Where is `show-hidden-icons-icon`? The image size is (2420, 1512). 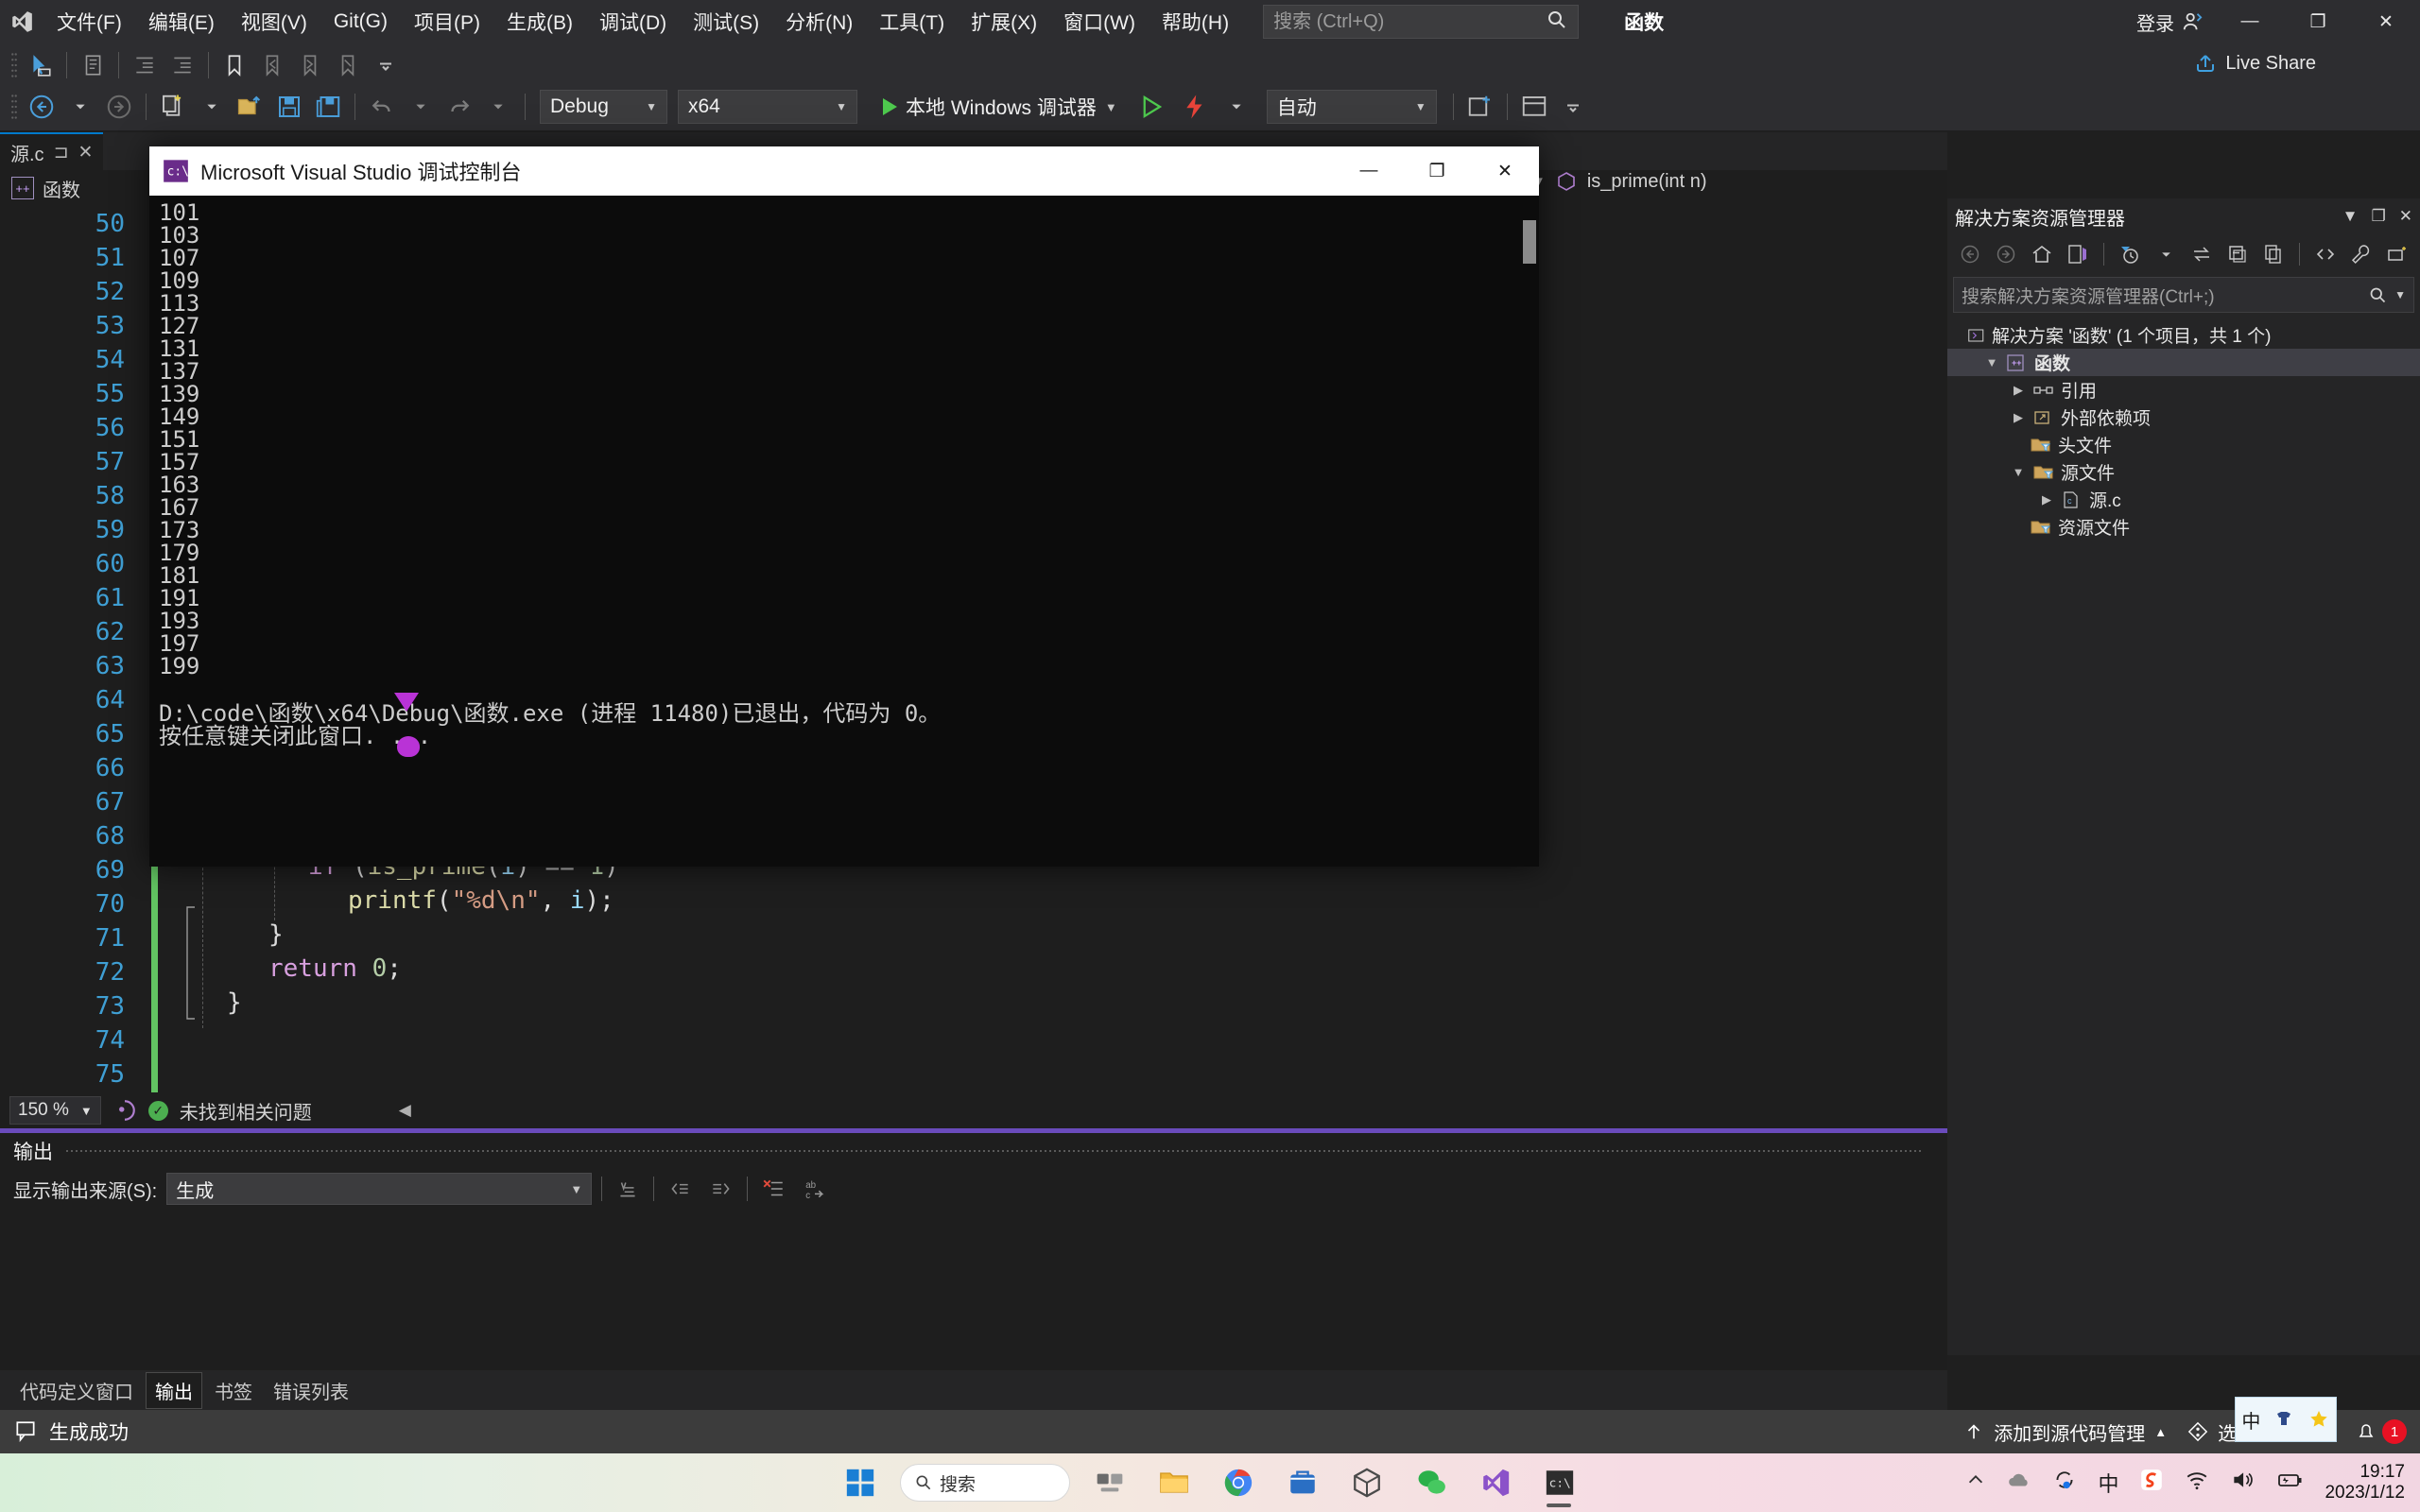
show-hidden-icons-icon is located at coordinates (1975, 1482).